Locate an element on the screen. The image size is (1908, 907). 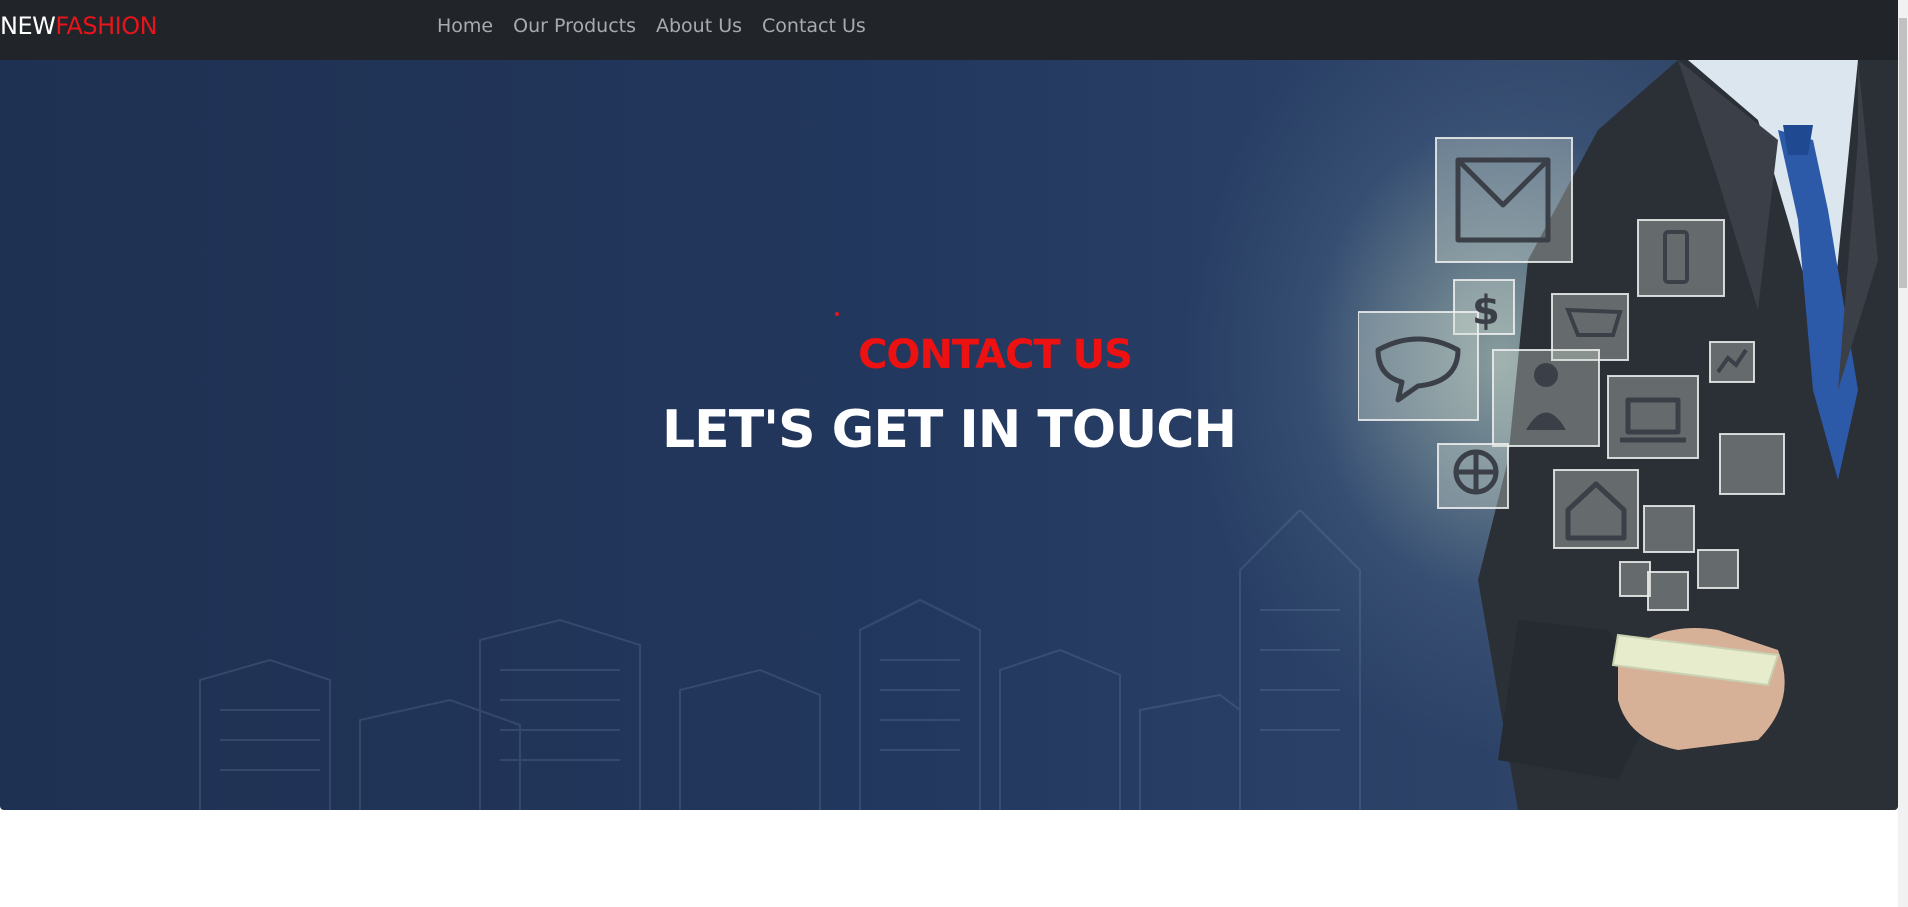
page-scrollbar is located at coordinates (1903, 453).